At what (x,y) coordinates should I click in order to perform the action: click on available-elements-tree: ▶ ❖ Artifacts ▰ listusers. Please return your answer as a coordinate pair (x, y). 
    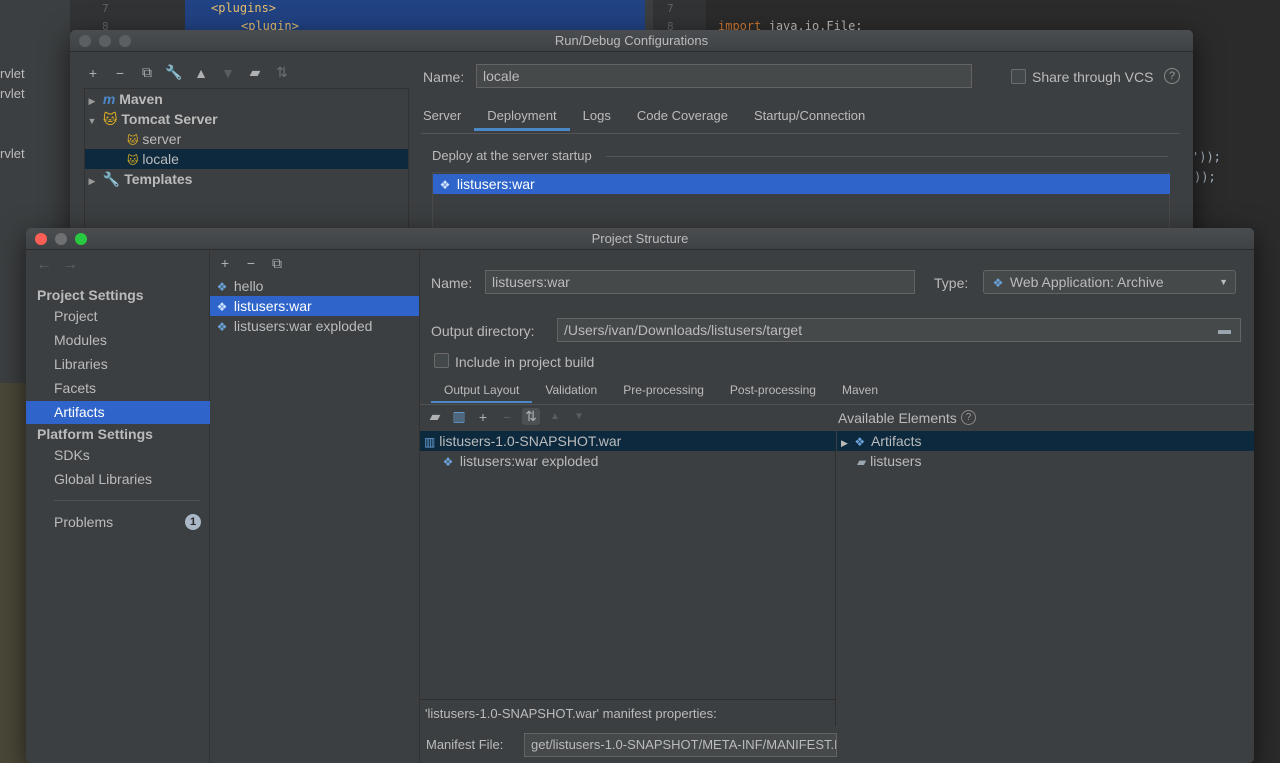
    Looking at the image, I should click on (1045, 578).